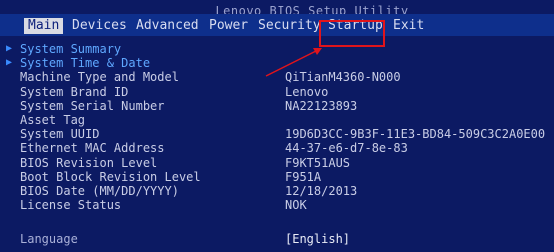 The height and width of the screenshot is (252, 554). Describe the element at coordinates (343, 77) in the screenshot. I see `info-value: QiTianM4360-N000` at that location.